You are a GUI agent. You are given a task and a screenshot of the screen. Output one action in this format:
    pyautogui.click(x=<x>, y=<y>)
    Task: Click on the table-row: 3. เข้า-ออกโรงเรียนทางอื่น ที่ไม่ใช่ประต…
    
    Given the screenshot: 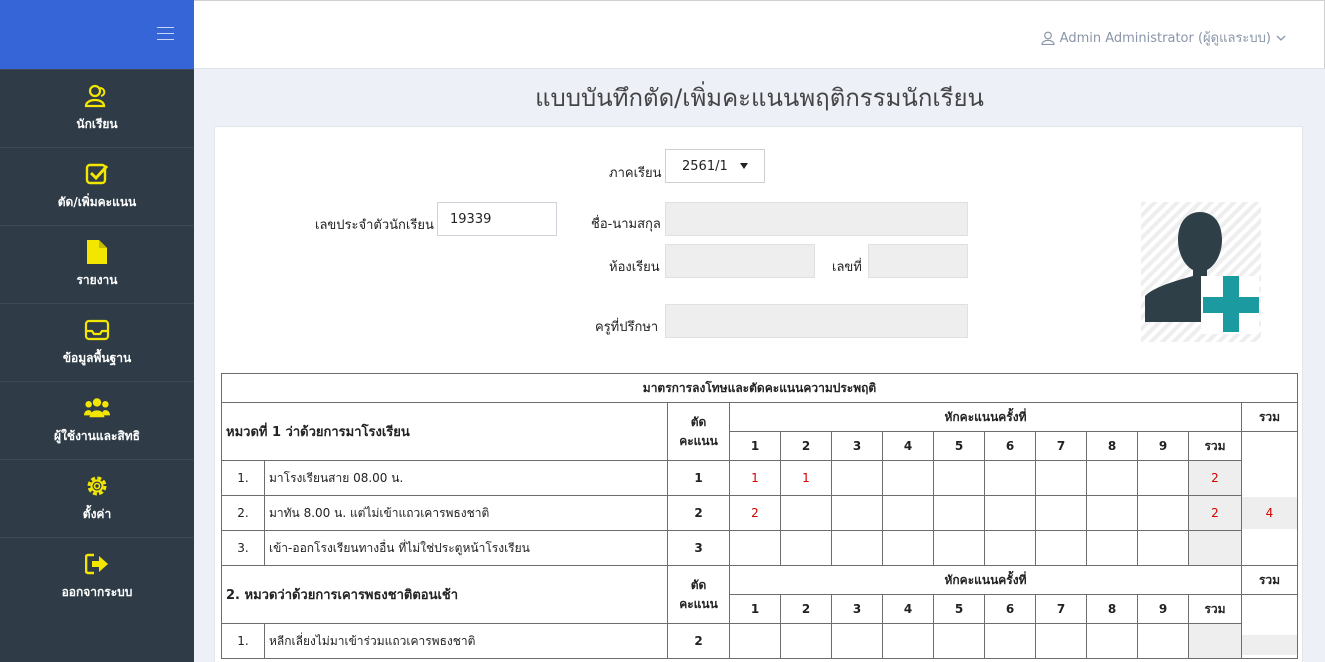 What is the action you would take?
    pyautogui.click(x=759, y=548)
    